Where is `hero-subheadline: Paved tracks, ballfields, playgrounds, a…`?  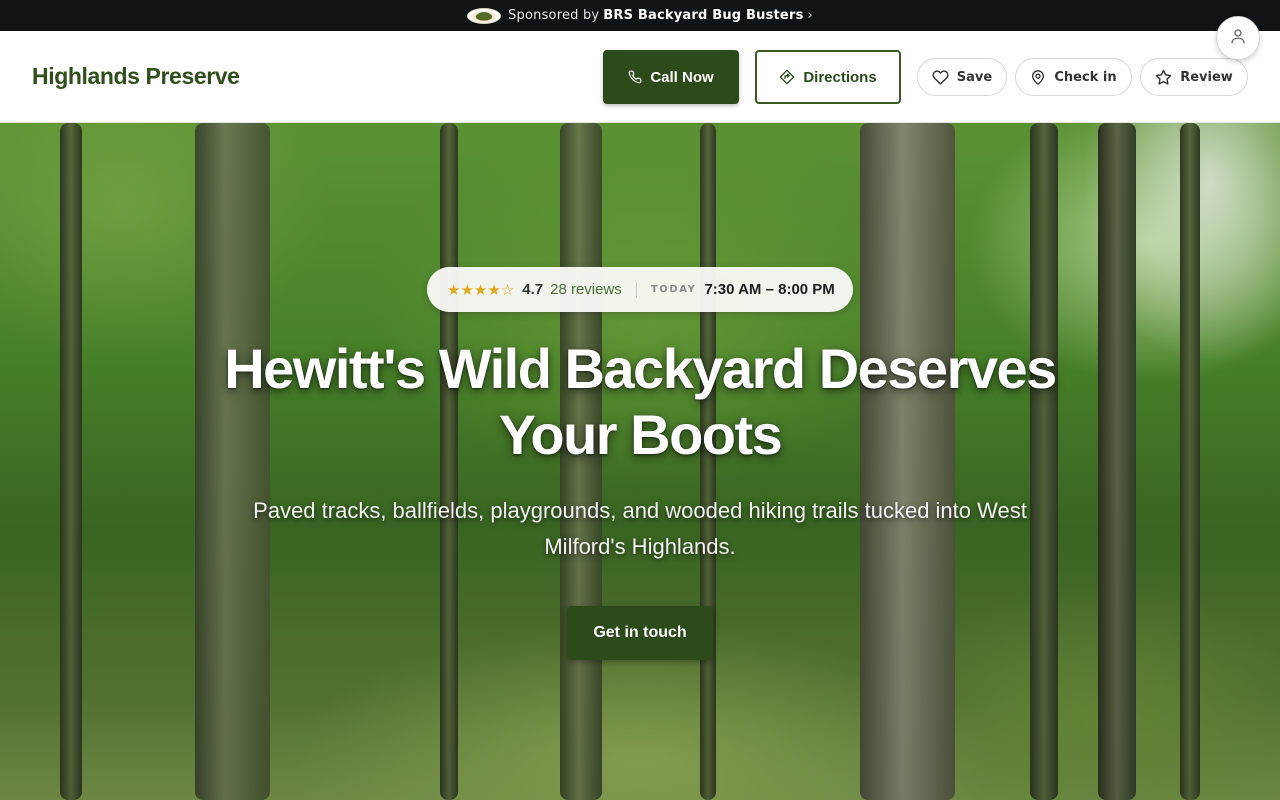
hero-subheadline: Paved tracks, ballfields, playgrounds, a… is located at coordinates (640, 529).